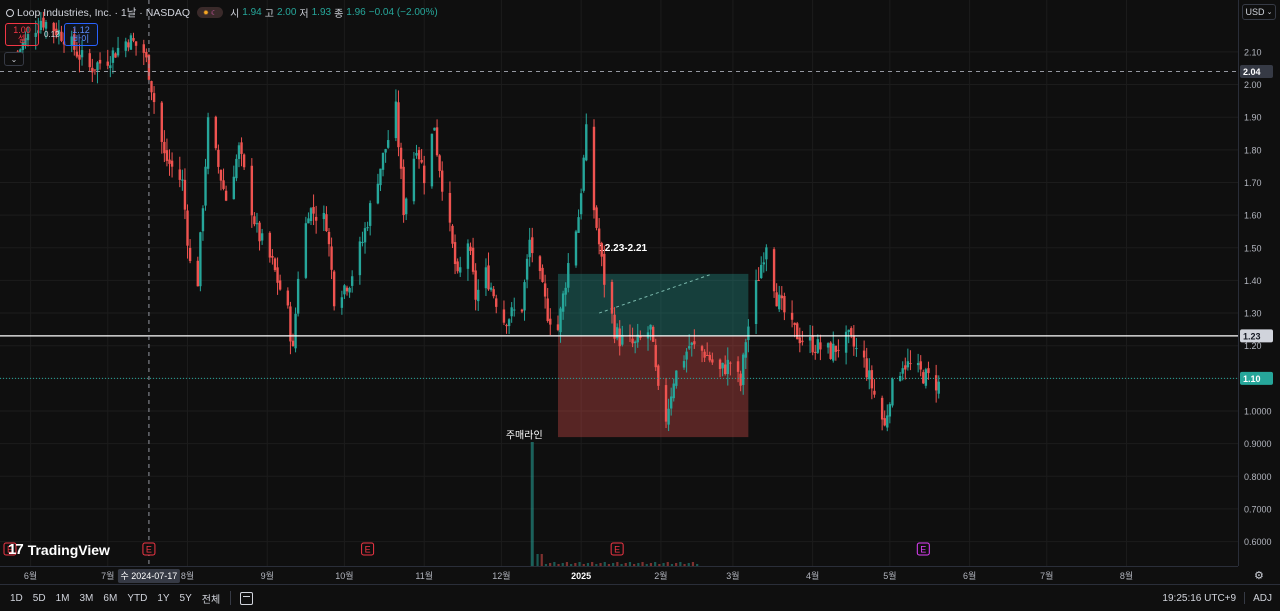 This screenshot has width=1280, height=611. What do you see at coordinates (16, 598) in the screenshot?
I see `range-button-1d: 1D` at bounding box center [16, 598].